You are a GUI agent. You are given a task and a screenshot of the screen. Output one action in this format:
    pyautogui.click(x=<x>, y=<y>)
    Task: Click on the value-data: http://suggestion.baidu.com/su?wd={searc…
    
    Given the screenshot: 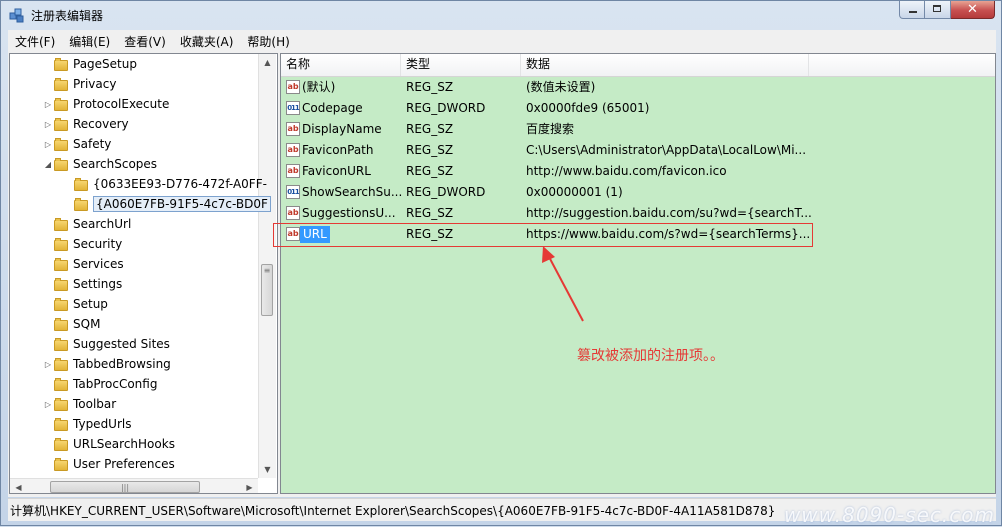 What is the action you would take?
    pyautogui.click(x=669, y=213)
    